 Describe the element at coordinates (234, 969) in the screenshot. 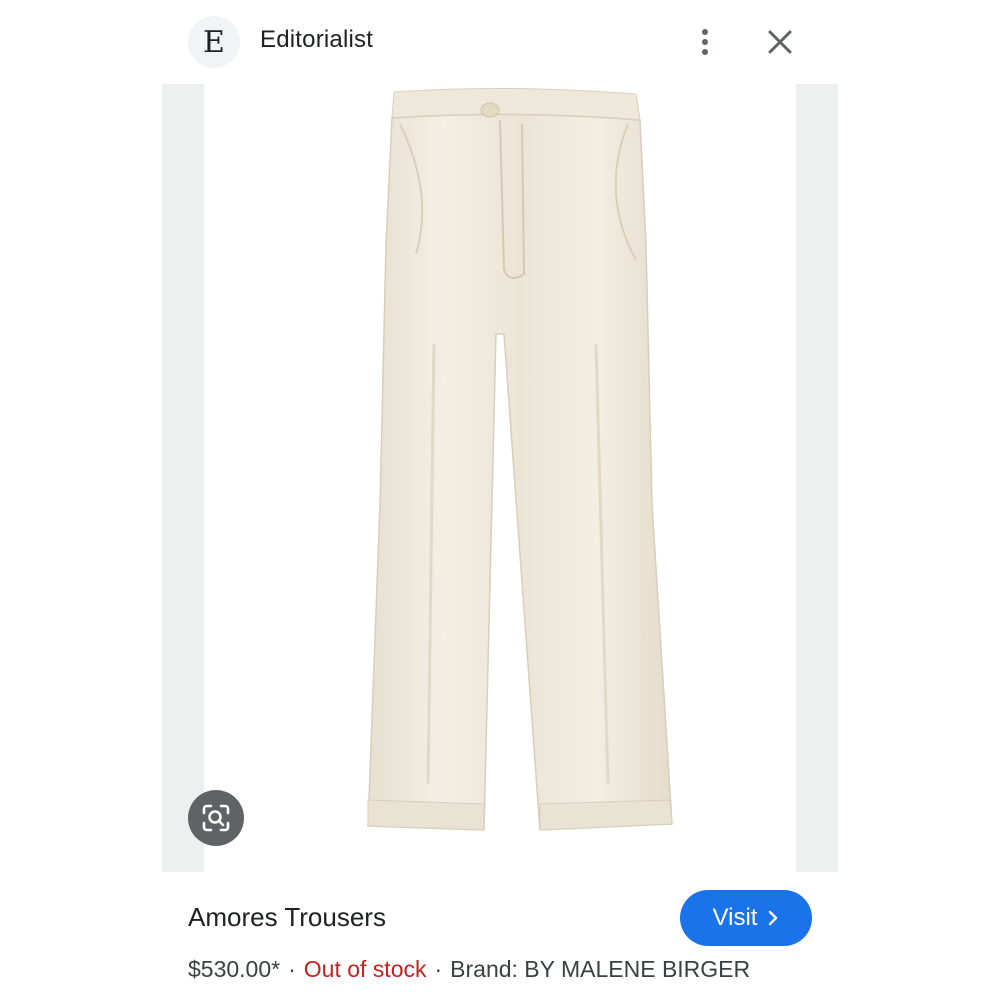

I see `price: $530.00*` at that location.